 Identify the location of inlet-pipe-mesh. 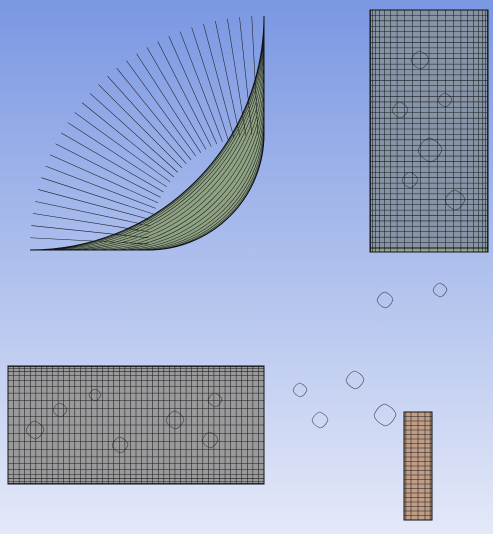
(136, 425).